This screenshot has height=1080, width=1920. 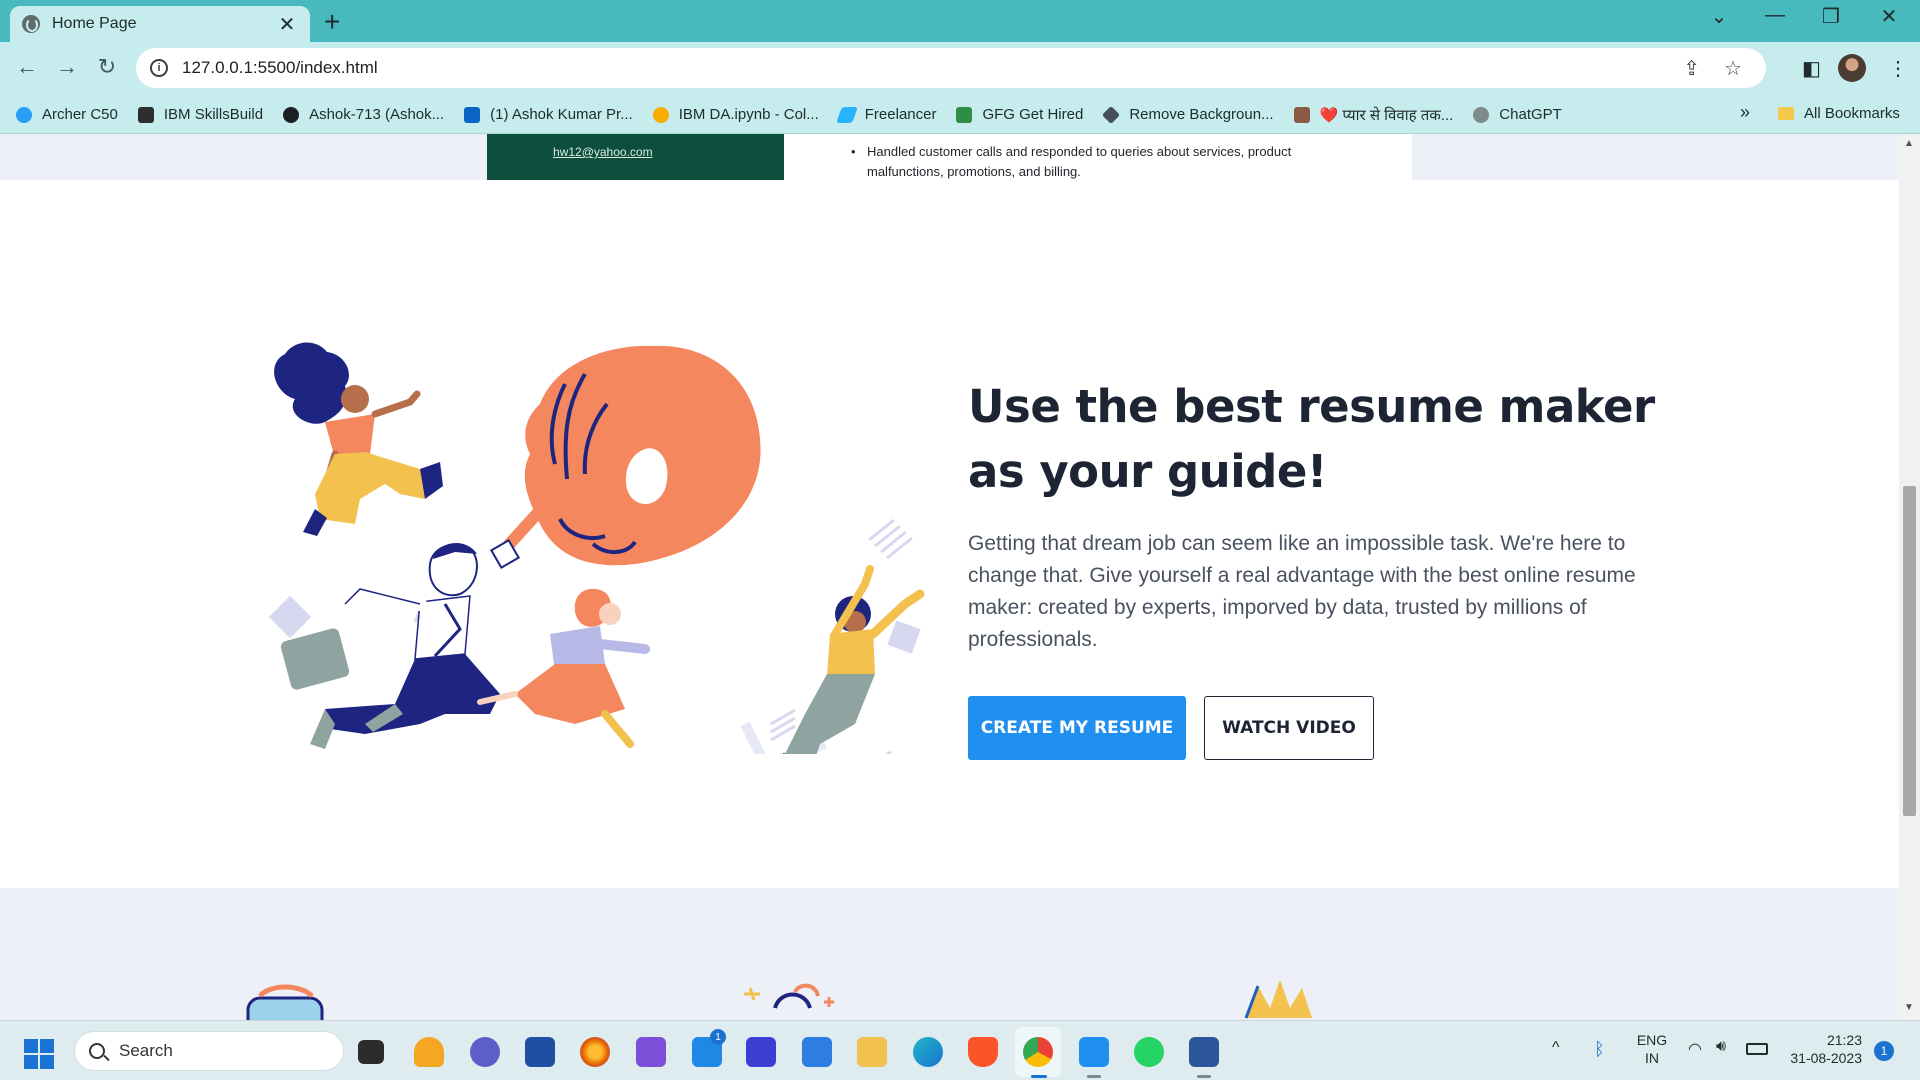 What do you see at coordinates (1691, 68) in the screenshot?
I see `share-icon: ⇪` at bounding box center [1691, 68].